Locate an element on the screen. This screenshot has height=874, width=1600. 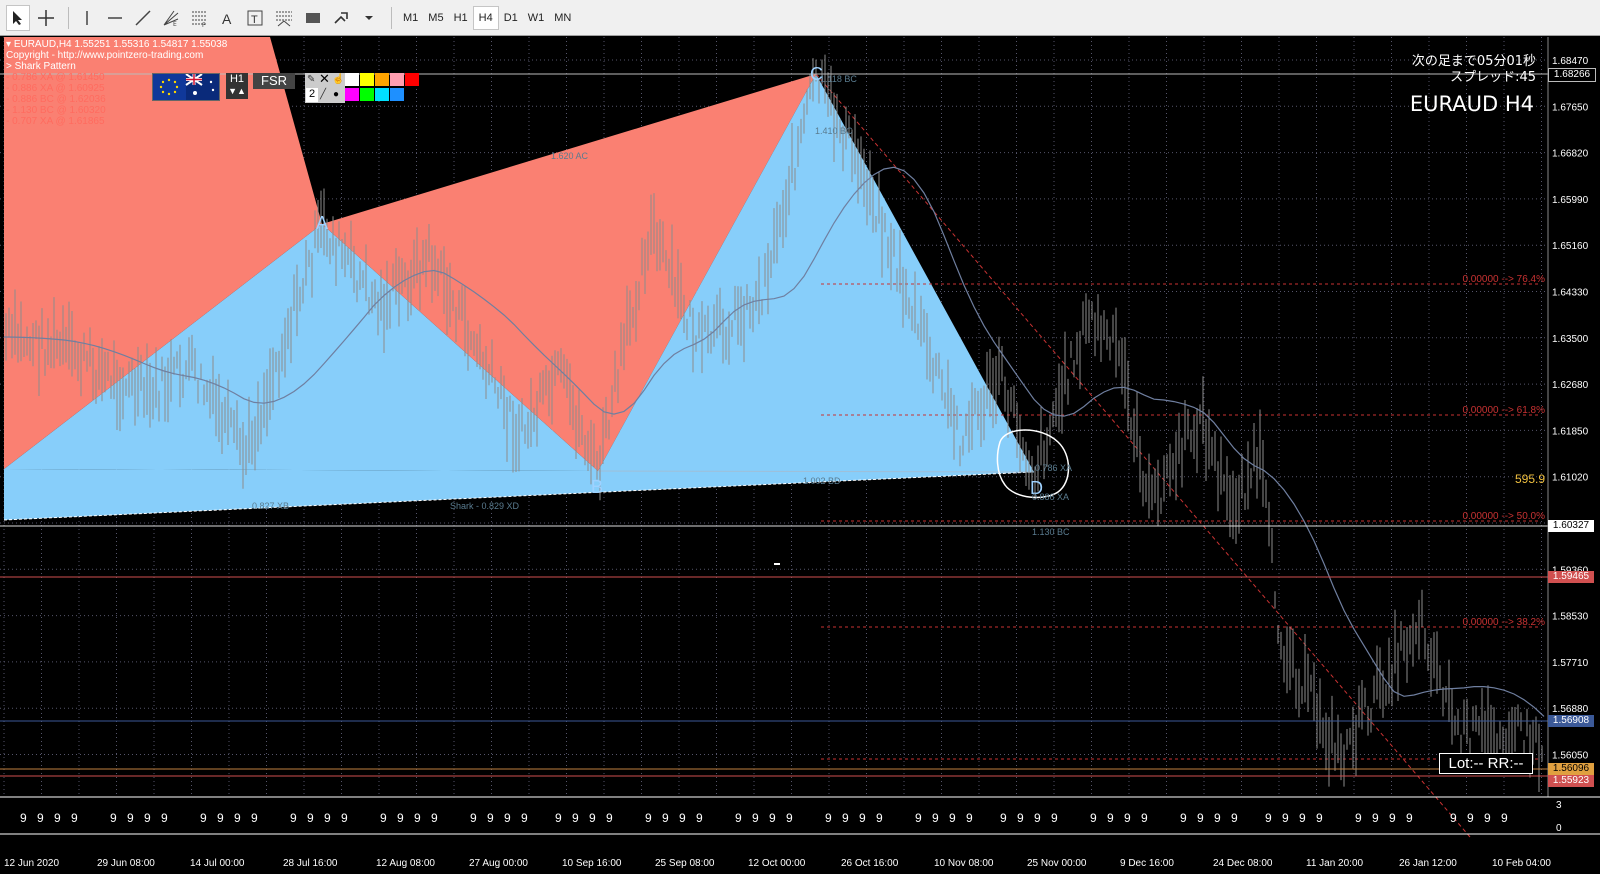
line-style-icon: ╱ is located at coordinates (325, 95).